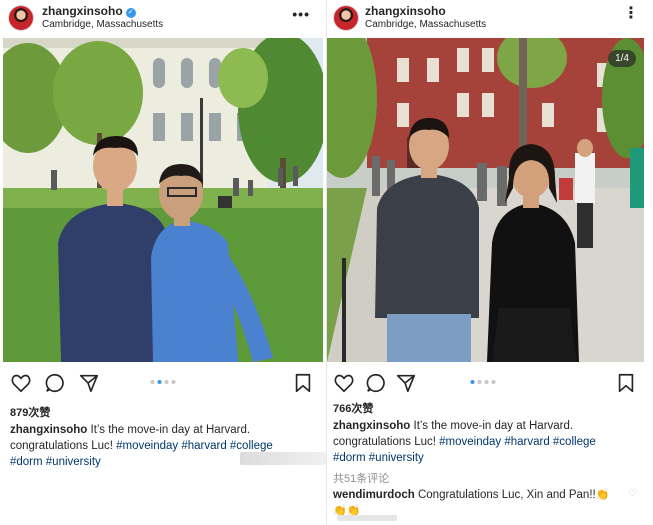  What do you see at coordinates (632, 493) in the screenshot?
I see `comment-like-heart-icon: ♡` at bounding box center [632, 493].